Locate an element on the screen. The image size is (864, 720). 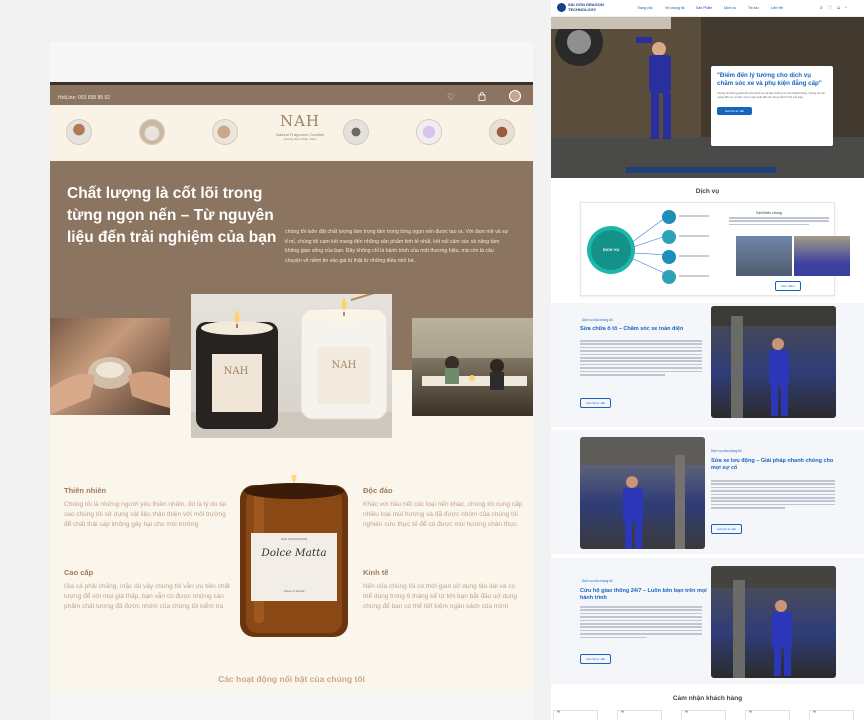
jar-label-script: Dolce Matta is located at coordinates (294, 553).